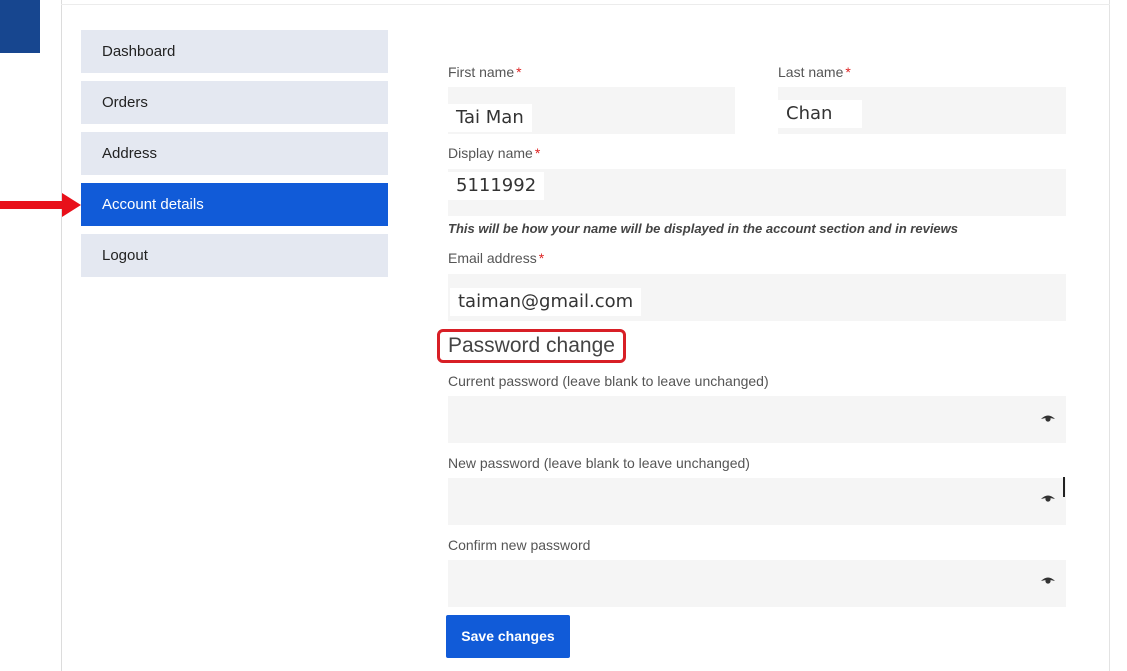 Image resolution: width=1127 pixels, height=671 pixels. Describe the element at coordinates (820, 114) in the screenshot. I see `last-name-value: Chan` at that location.